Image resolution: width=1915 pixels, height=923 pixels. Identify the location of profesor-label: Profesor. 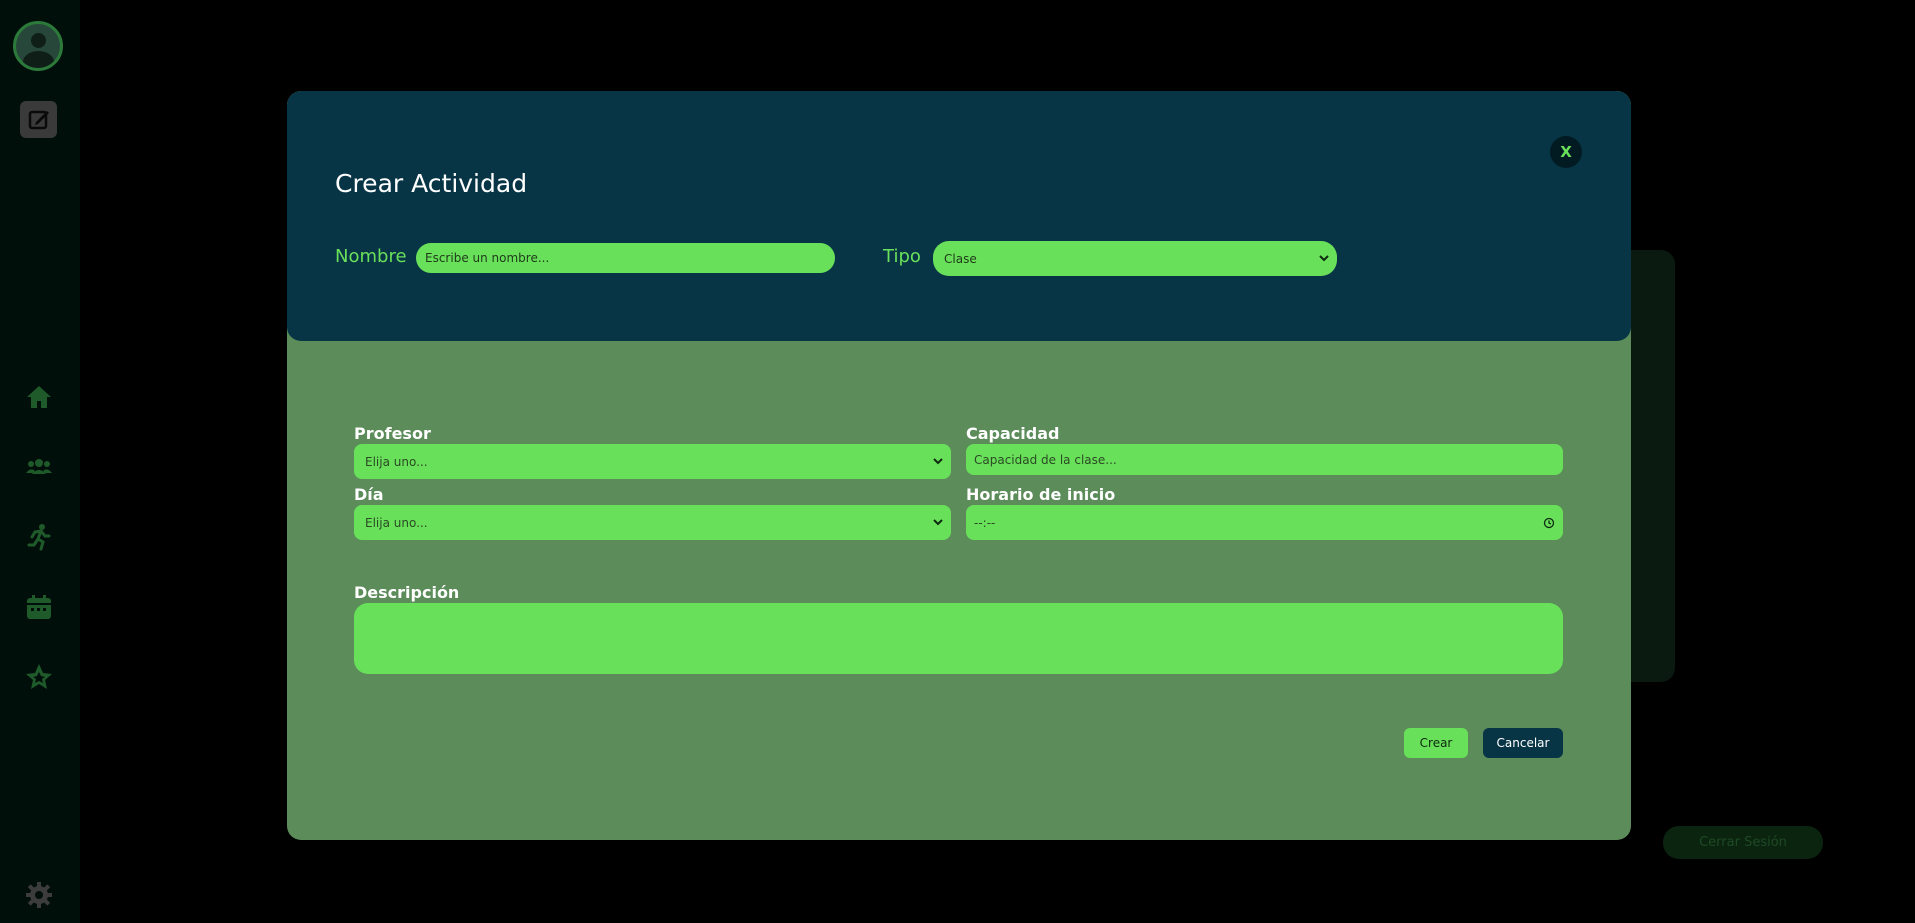
(392, 433).